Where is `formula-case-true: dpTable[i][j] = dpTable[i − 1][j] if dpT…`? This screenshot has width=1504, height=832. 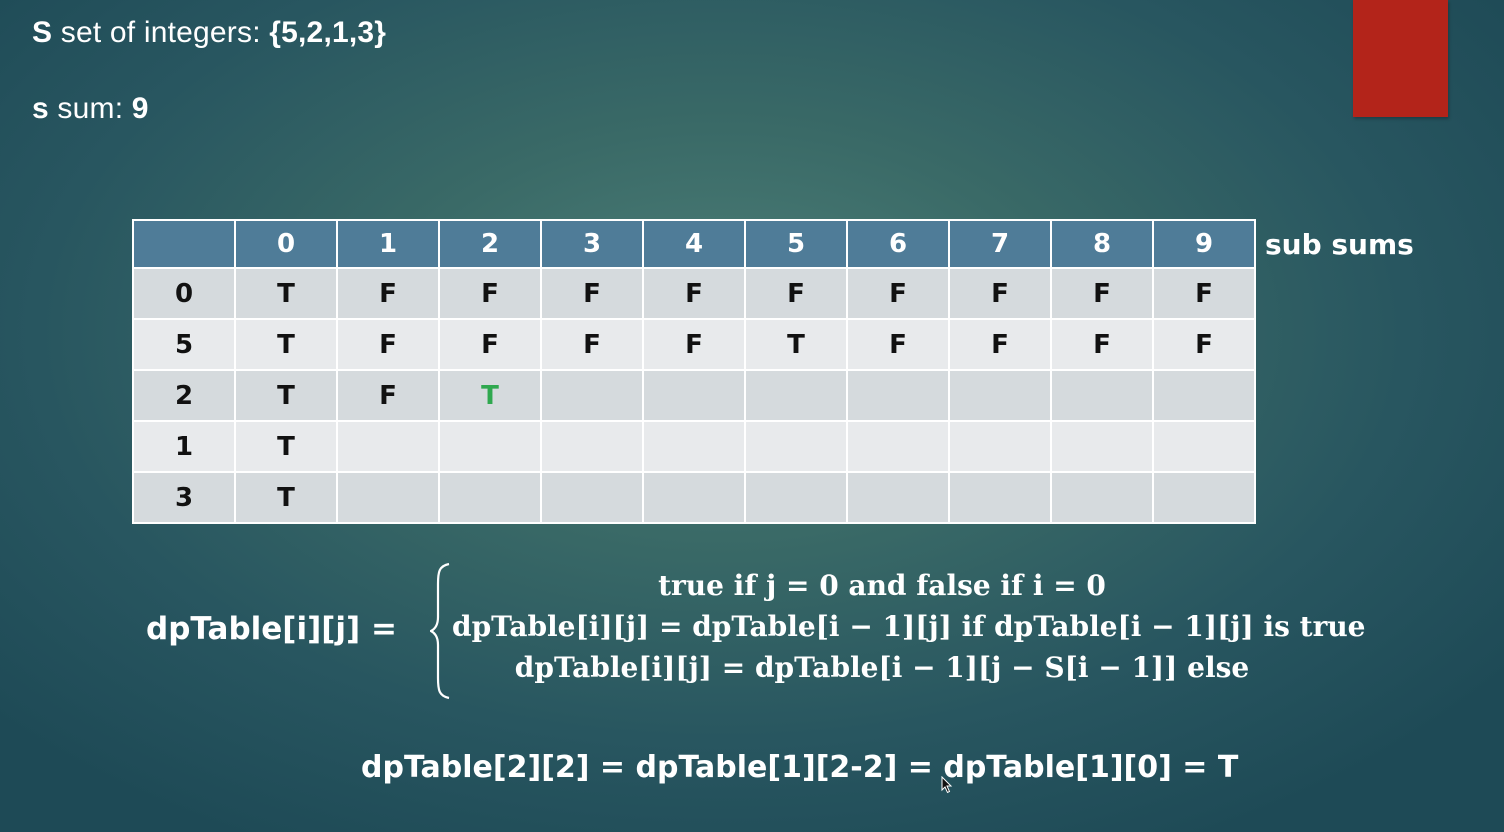
formula-case-true: dpTable[i][j] = dpTable[i − 1][j] if dpT… is located at coordinates (909, 626).